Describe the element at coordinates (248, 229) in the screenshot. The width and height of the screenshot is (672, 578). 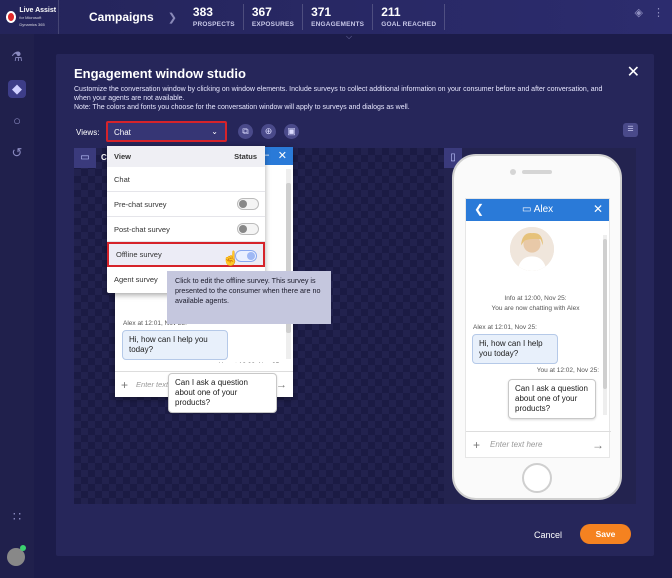
I see `post-chat-toggle` at that location.